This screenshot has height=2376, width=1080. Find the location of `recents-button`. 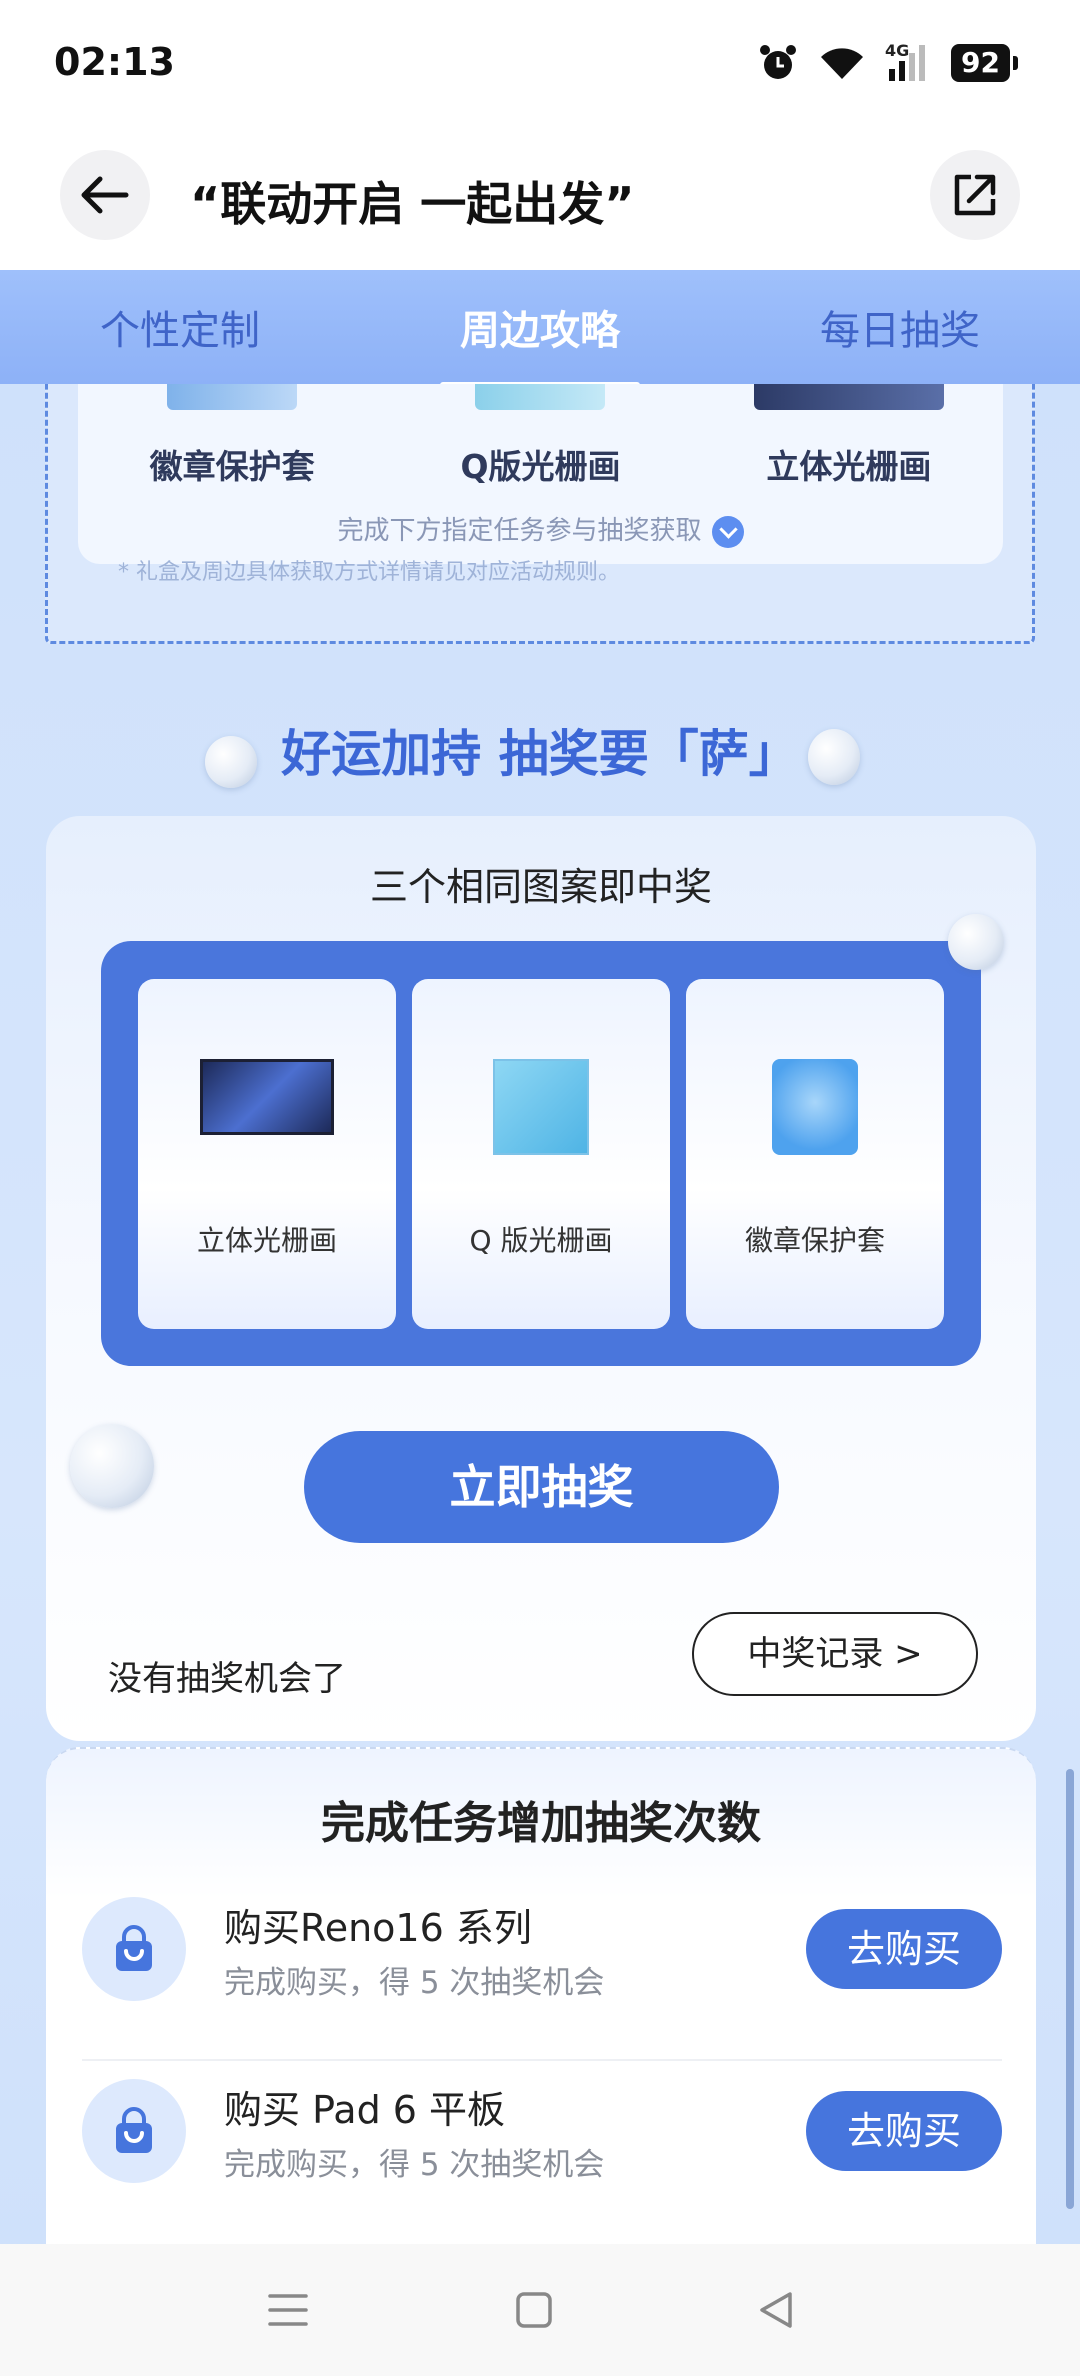

recents-button is located at coordinates (288, 2310).